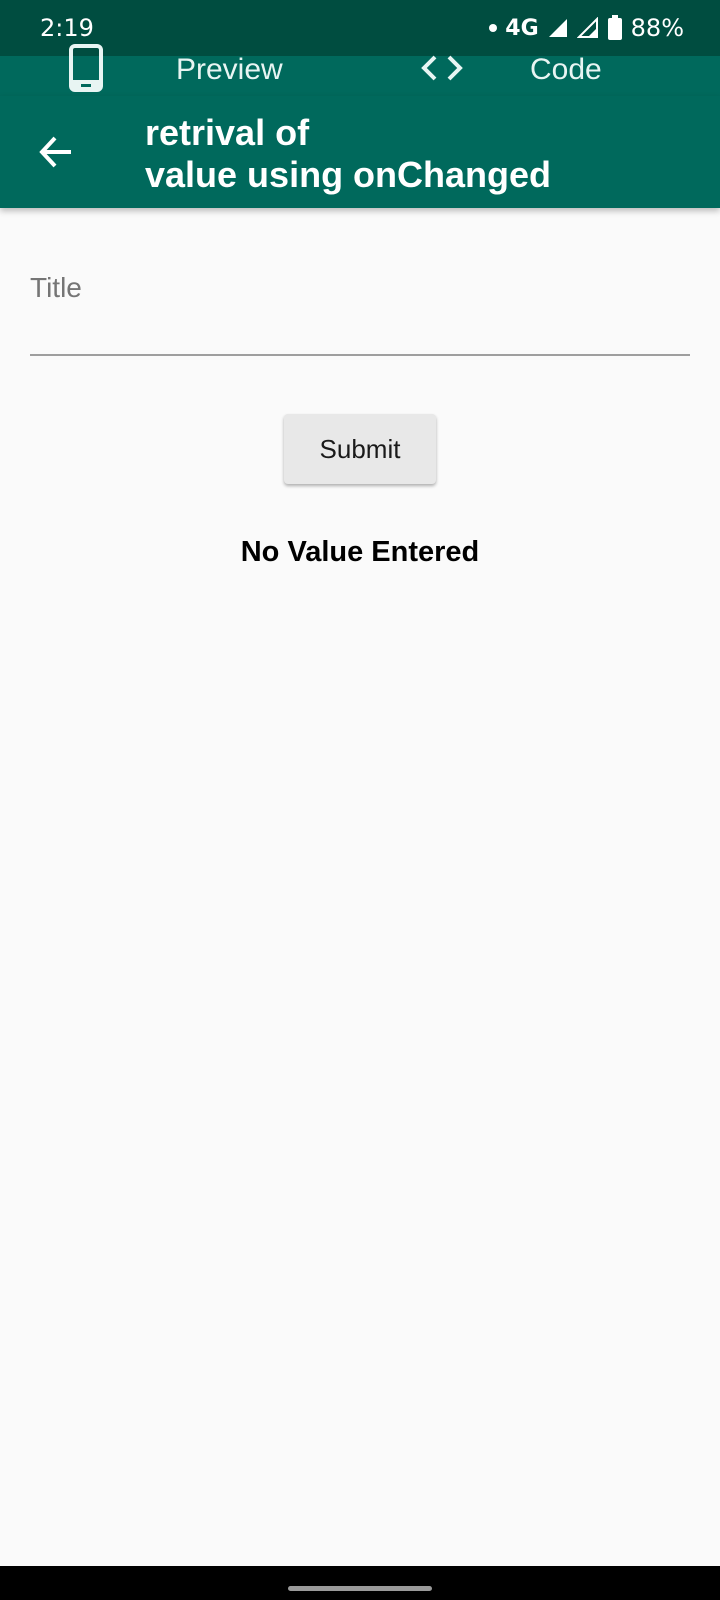  I want to click on arrow-back-icon, so click(55, 152).